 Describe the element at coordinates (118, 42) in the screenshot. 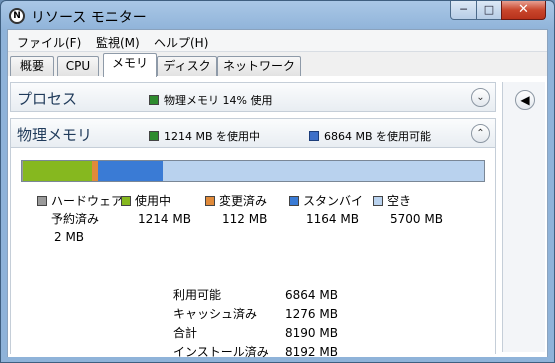

I see `menu-monitor: 監視(M)` at that location.